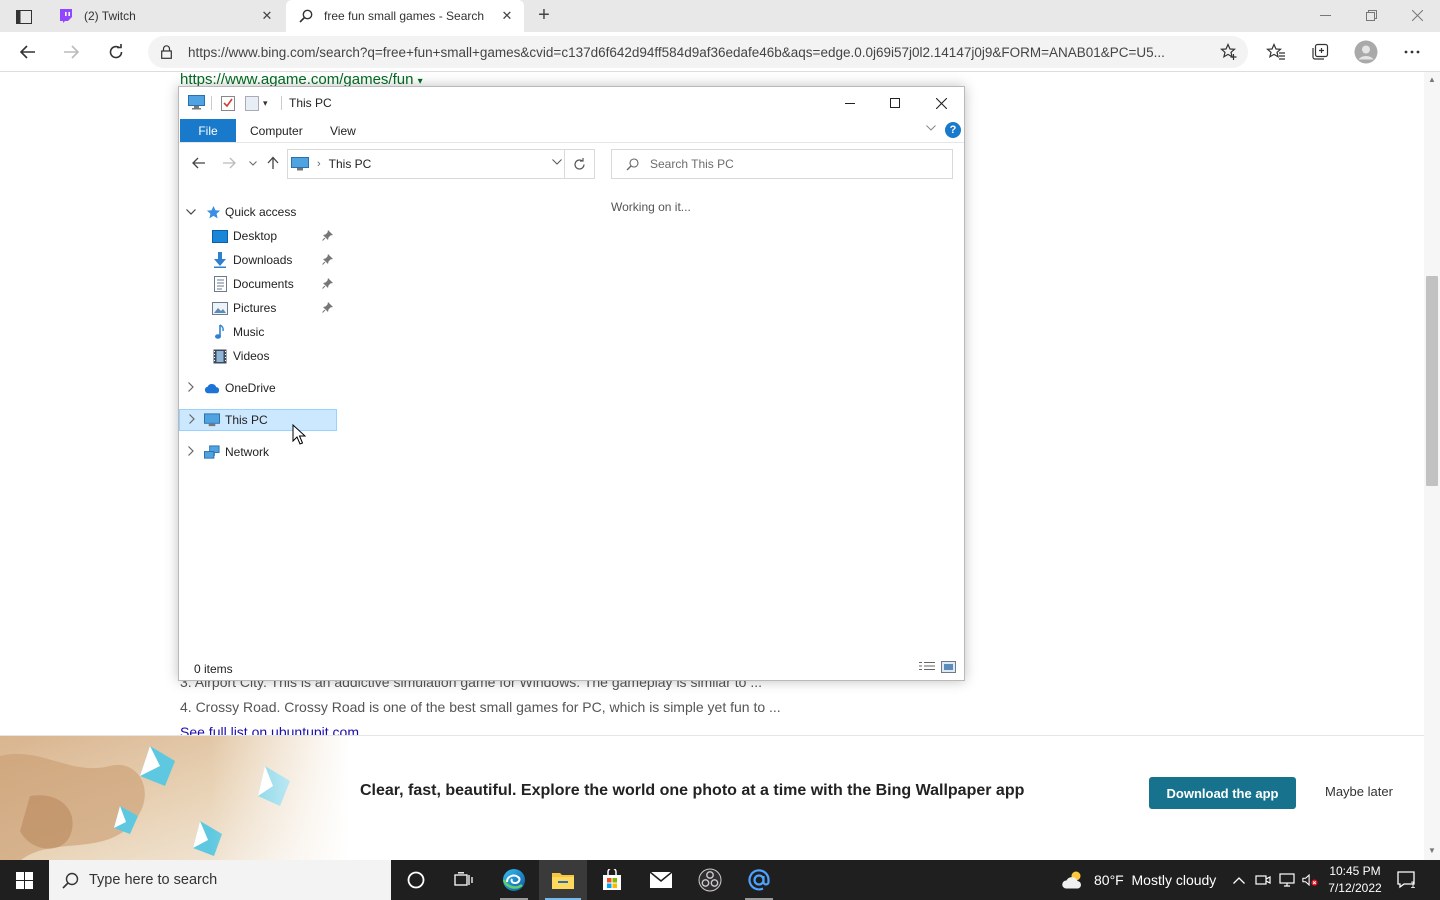 The width and height of the screenshot is (1440, 900). What do you see at coordinates (1366, 52) in the screenshot?
I see `profile-avatar-icon` at bounding box center [1366, 52].